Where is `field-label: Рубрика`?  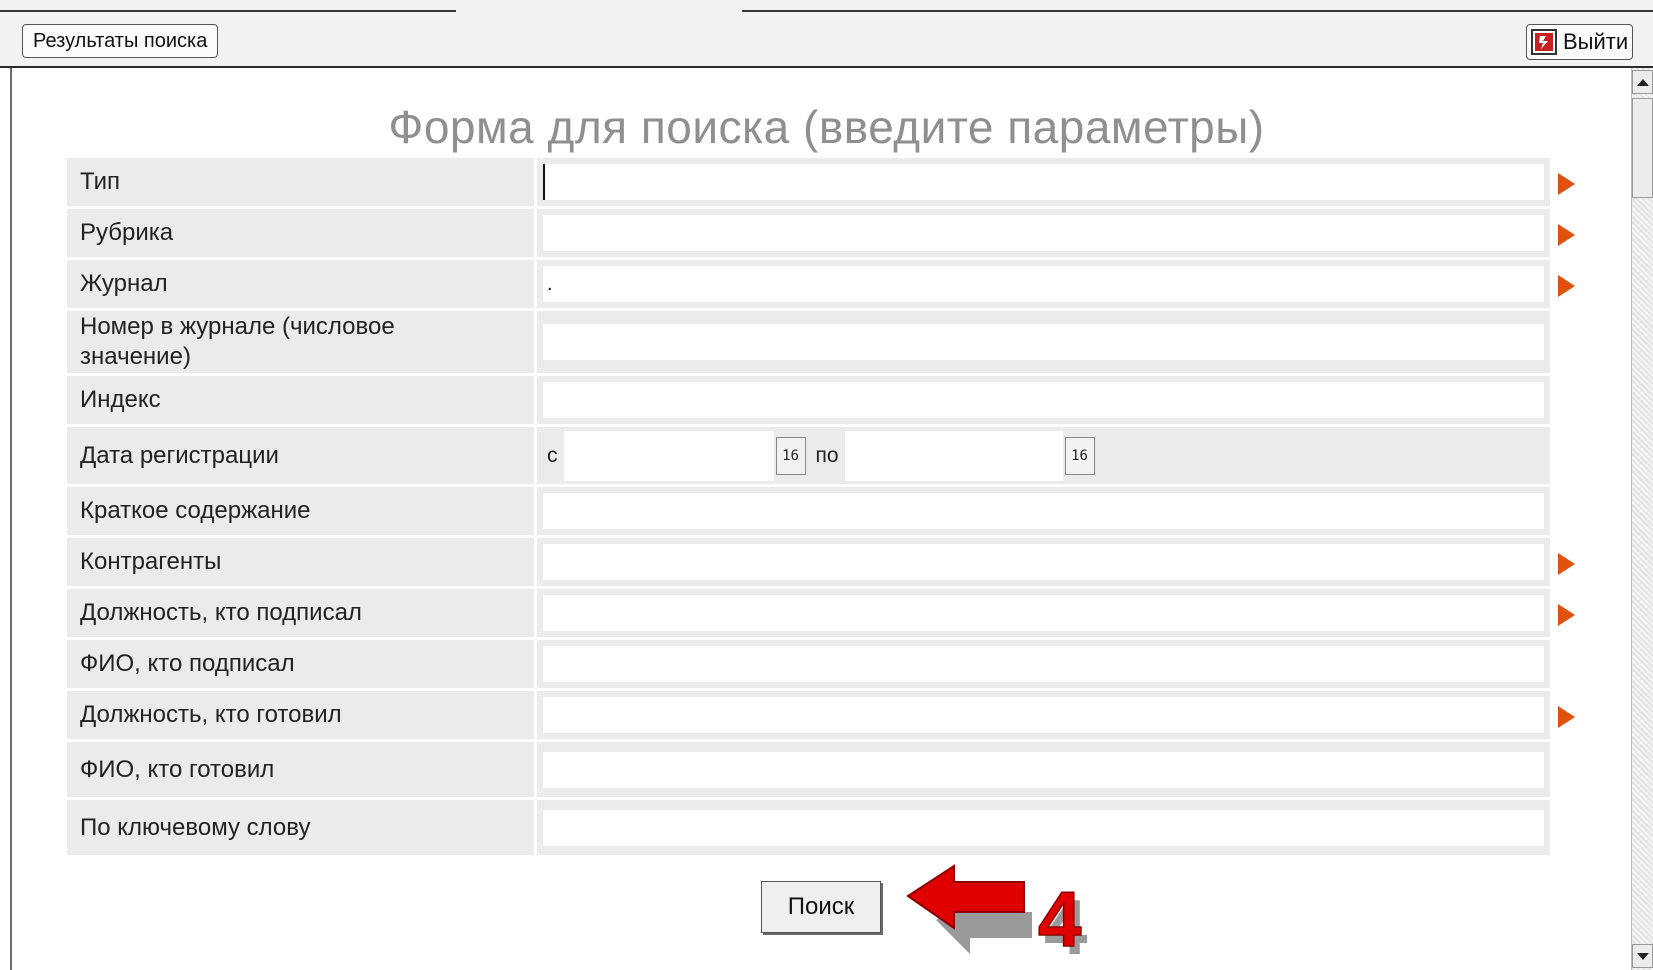
field-label: Рубрика is located at coordinates (302, 233).